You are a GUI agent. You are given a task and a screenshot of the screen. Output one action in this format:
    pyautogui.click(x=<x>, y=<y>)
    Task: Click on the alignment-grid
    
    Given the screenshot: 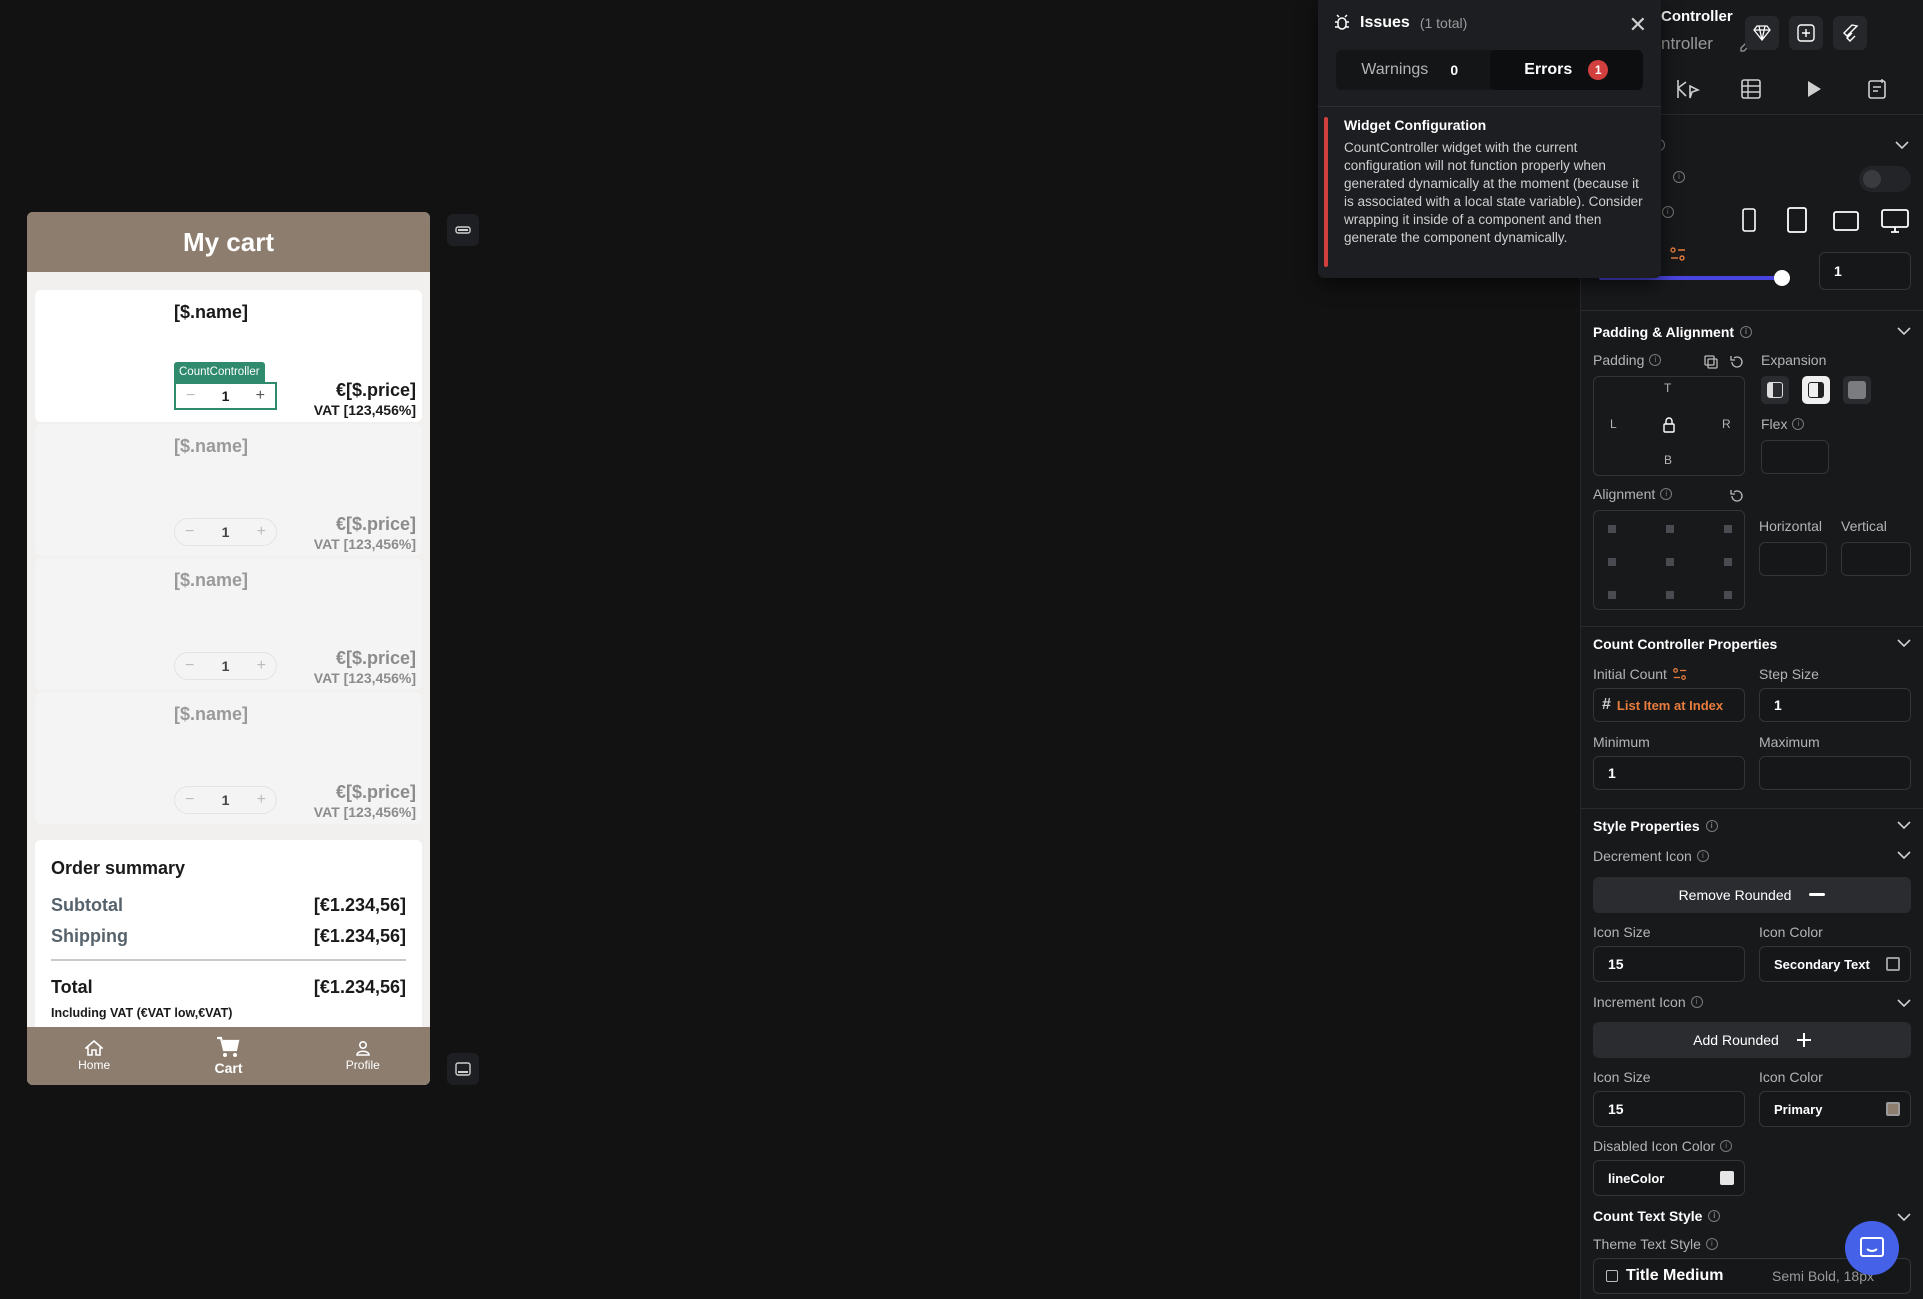 What is the action you would take?
    pyautogui.click(x=1669, y=560)
    